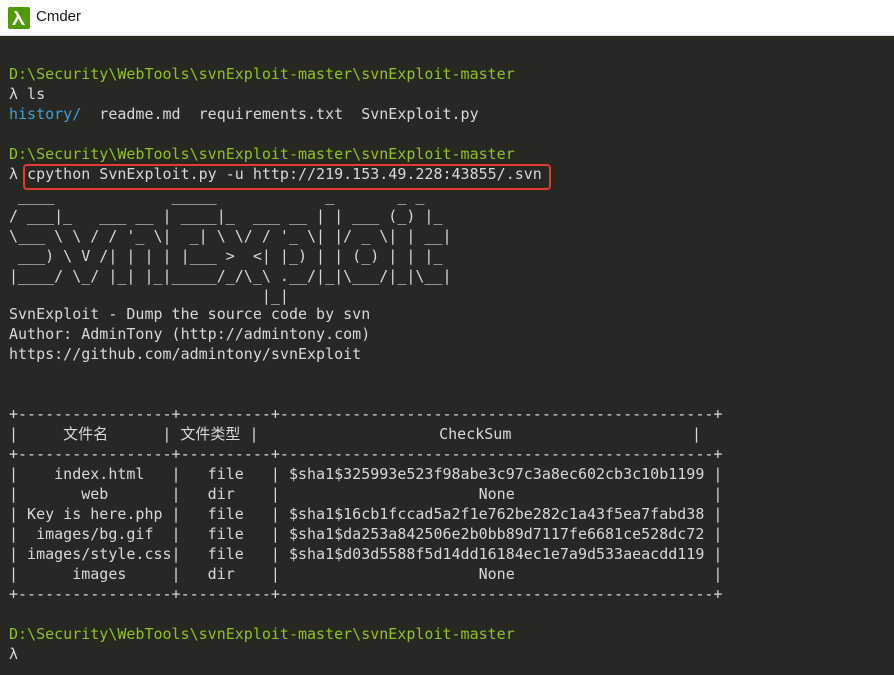  What do you see at coordinates (230, 196) in the screenshot?
I see `banner-line: ____ _____ _ _ _` at bounding box center [230, 196].